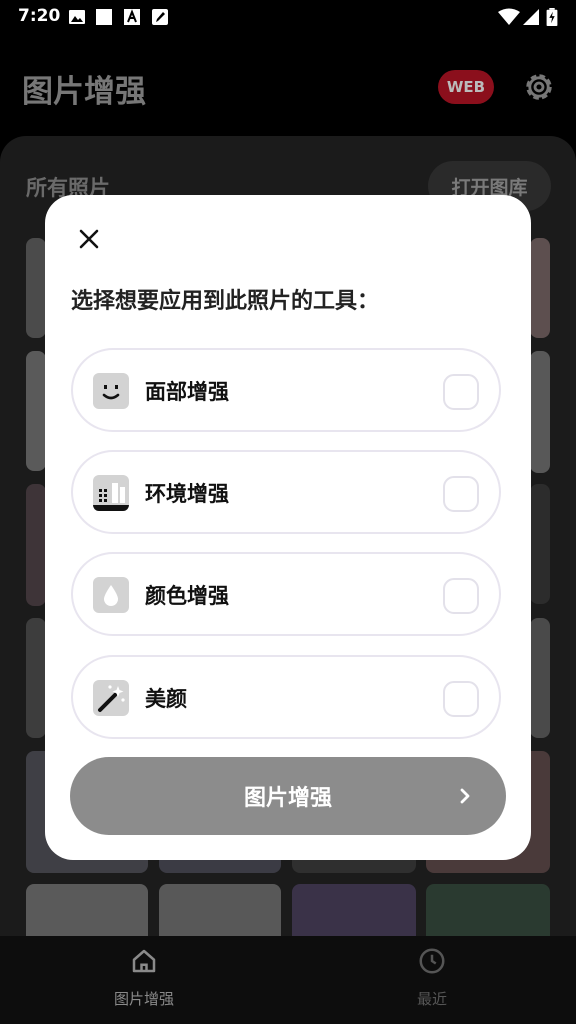  I want to click on chevron-right-icon, so click(465, 796).